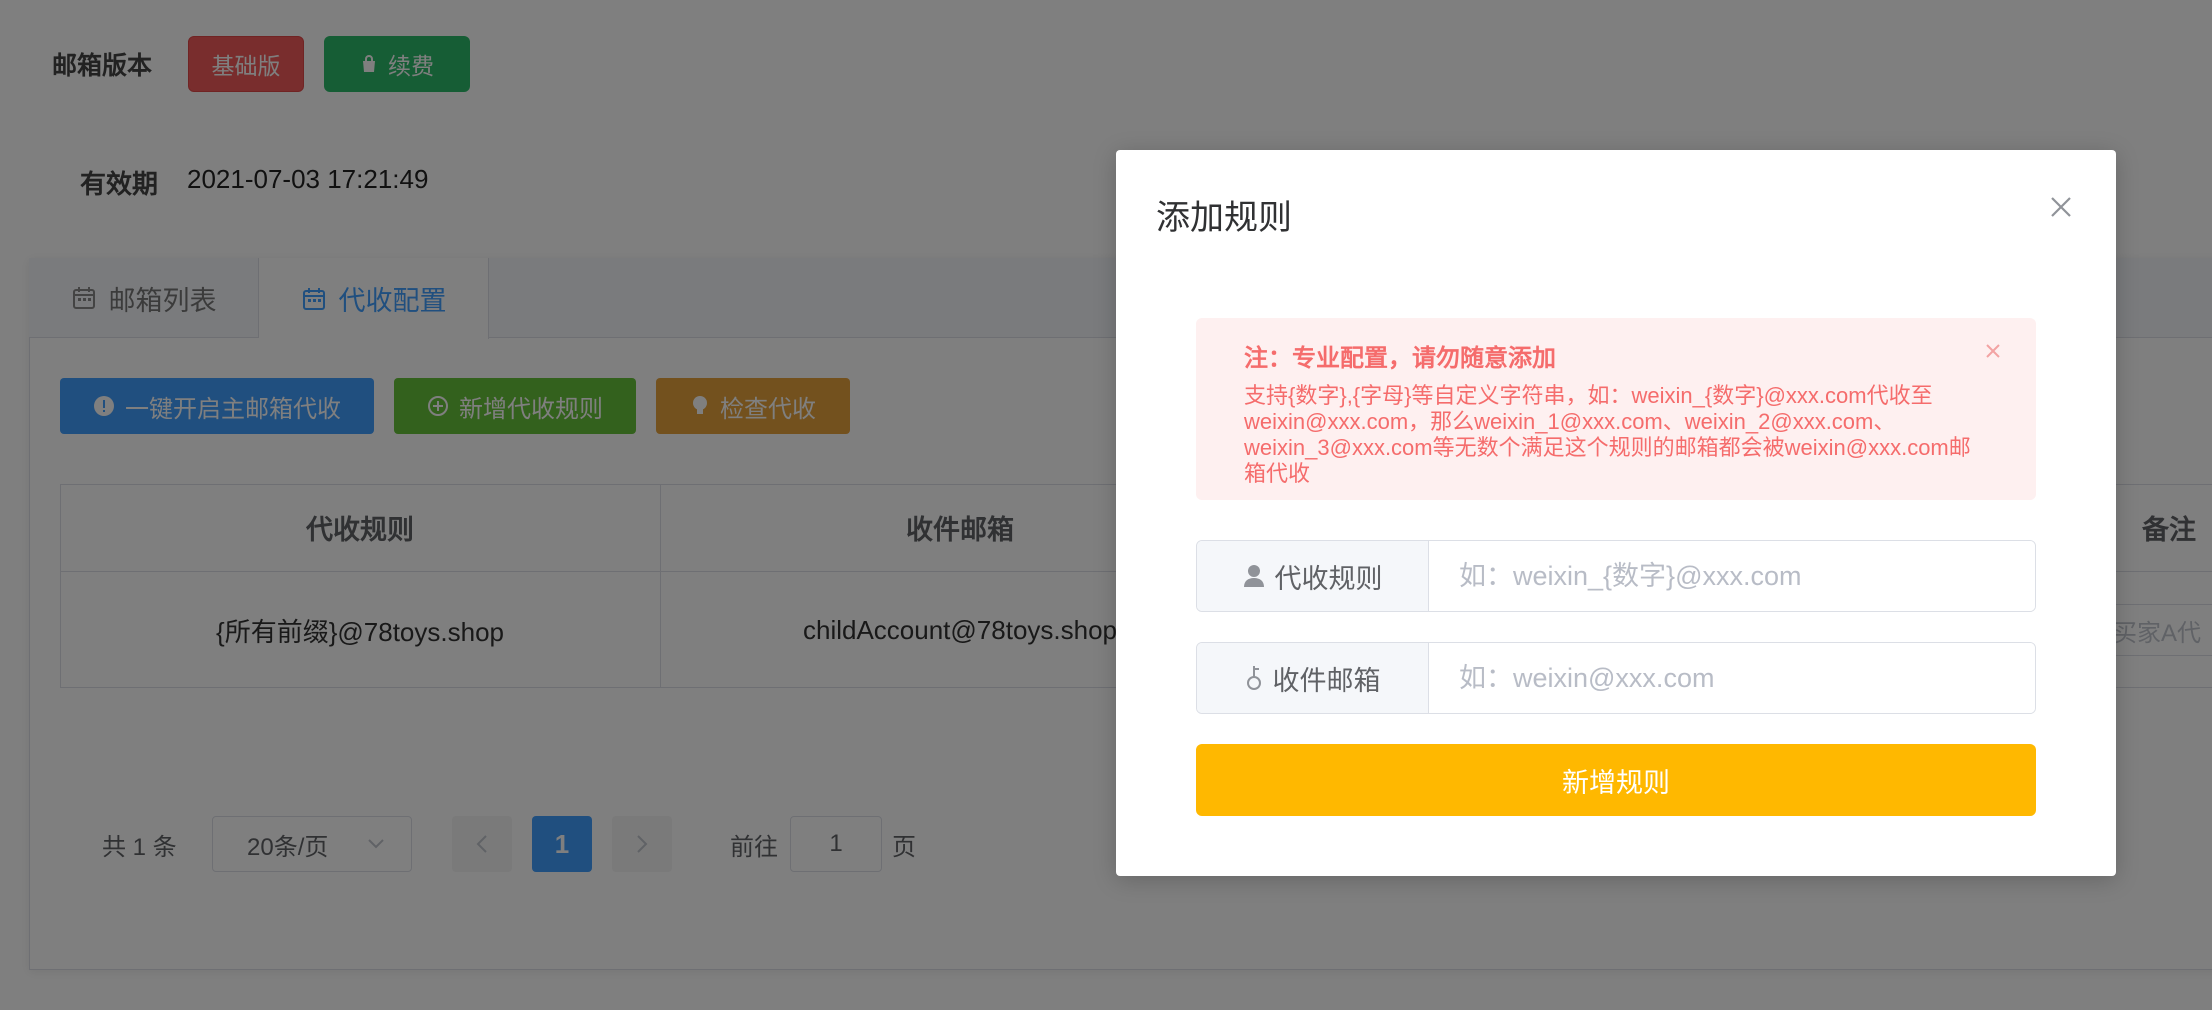 This screenshot has width=2212, height=1010. I want to click on rule-input, so click(1732, 576).